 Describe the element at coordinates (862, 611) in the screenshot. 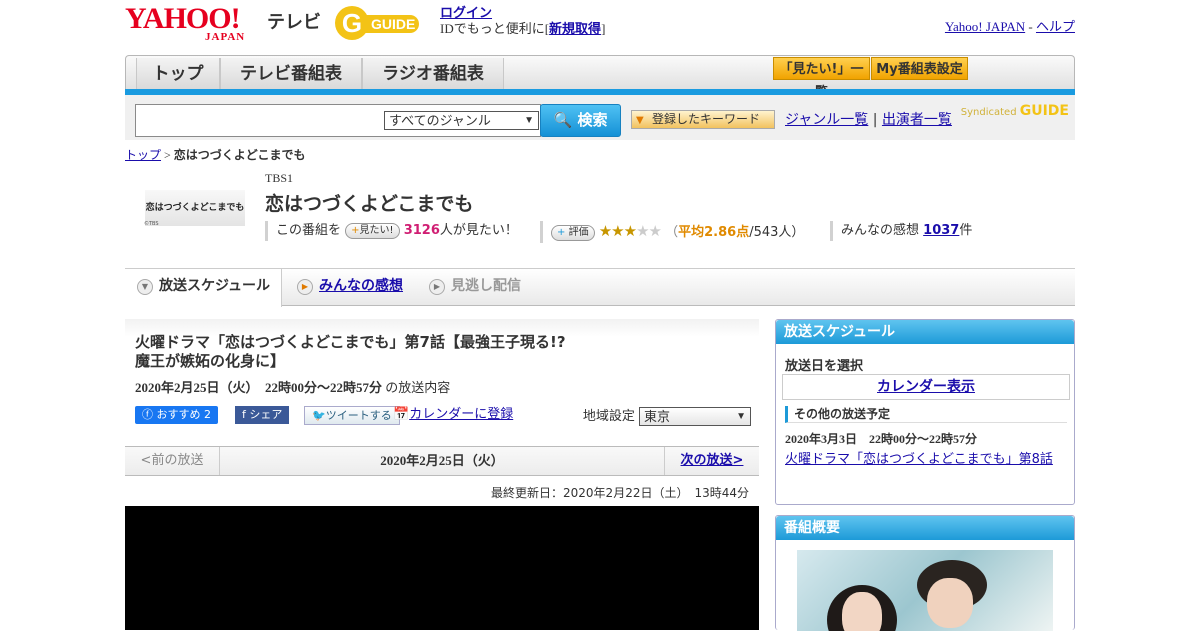

I see `poster-figure-1-face` at that location.